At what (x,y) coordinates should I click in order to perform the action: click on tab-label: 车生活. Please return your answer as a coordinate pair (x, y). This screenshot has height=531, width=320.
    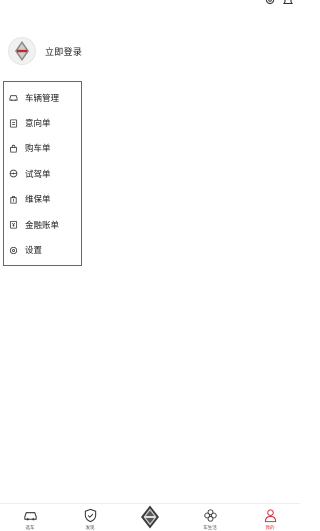
    Looking at the image, I should click on (210, 528).